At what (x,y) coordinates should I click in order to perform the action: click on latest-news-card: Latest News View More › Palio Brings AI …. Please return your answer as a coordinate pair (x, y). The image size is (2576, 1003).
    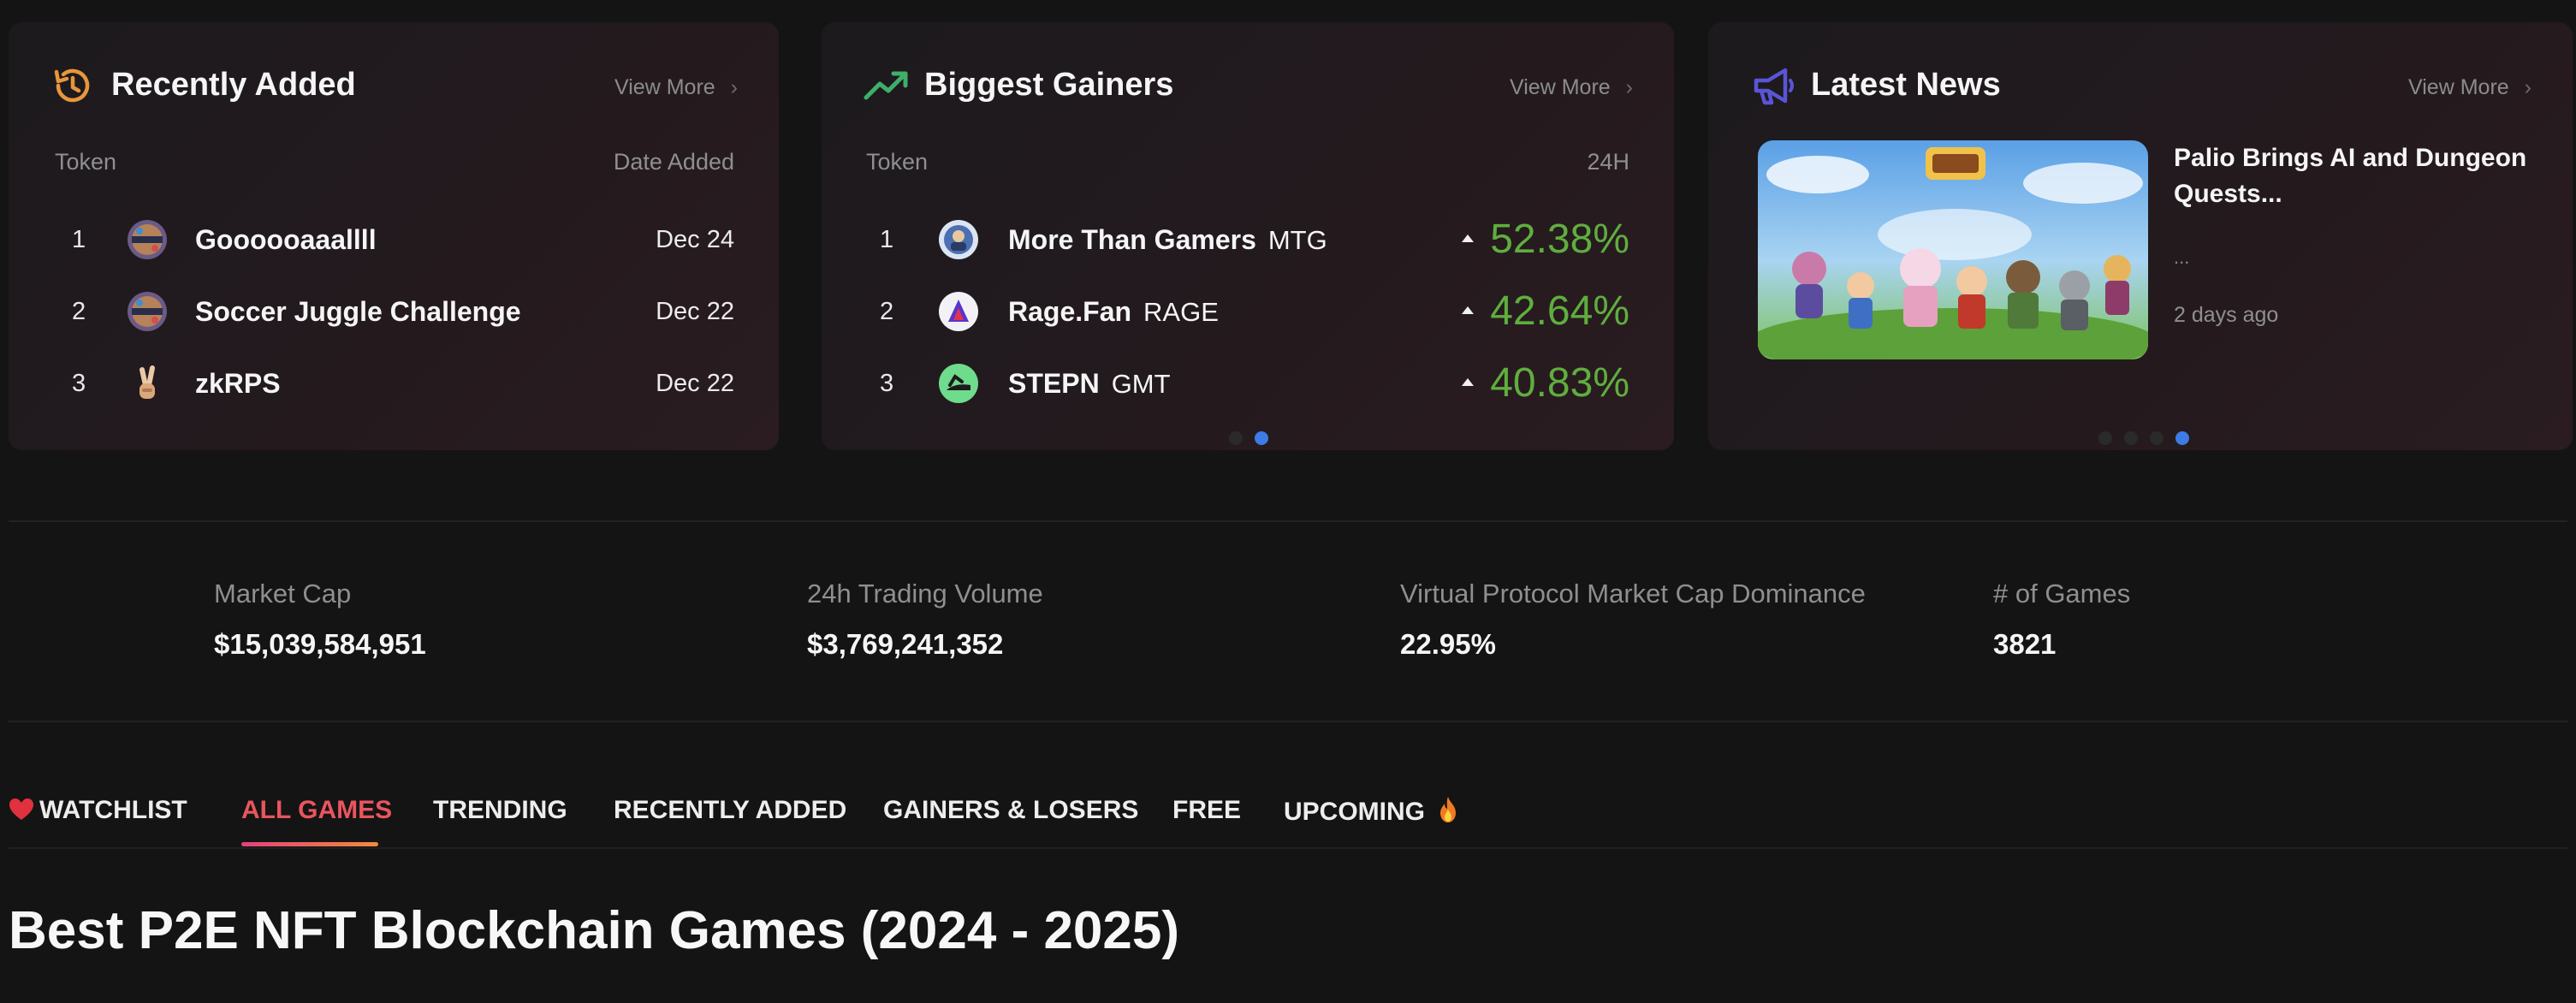
    Looking at the image, I should click on (2140, 236).